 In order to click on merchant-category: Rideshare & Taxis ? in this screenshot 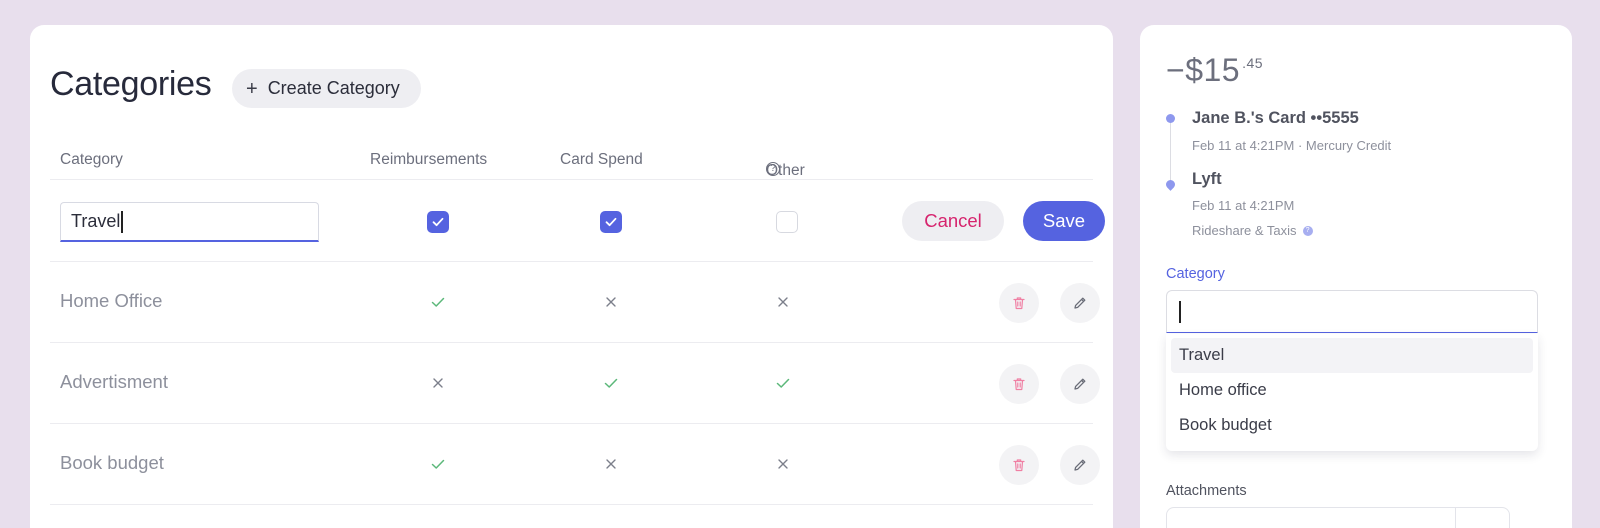, I will do `click(1252, 230)`.